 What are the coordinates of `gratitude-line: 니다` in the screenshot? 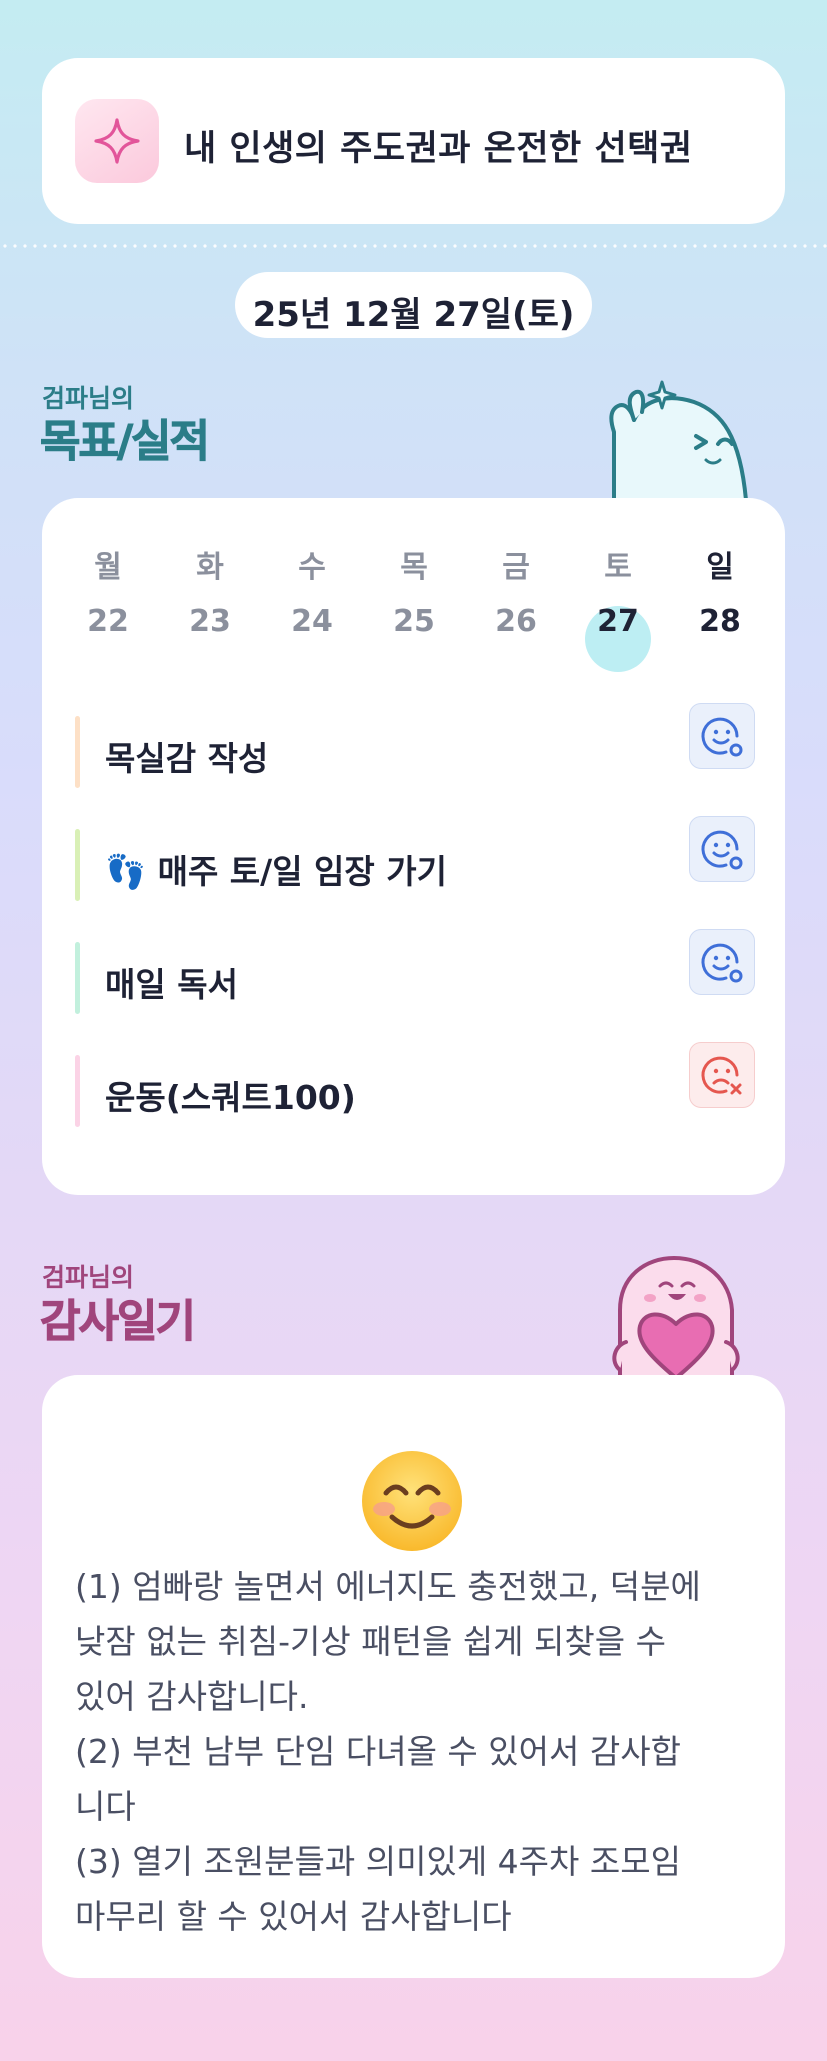 It's located at (105, 1806).